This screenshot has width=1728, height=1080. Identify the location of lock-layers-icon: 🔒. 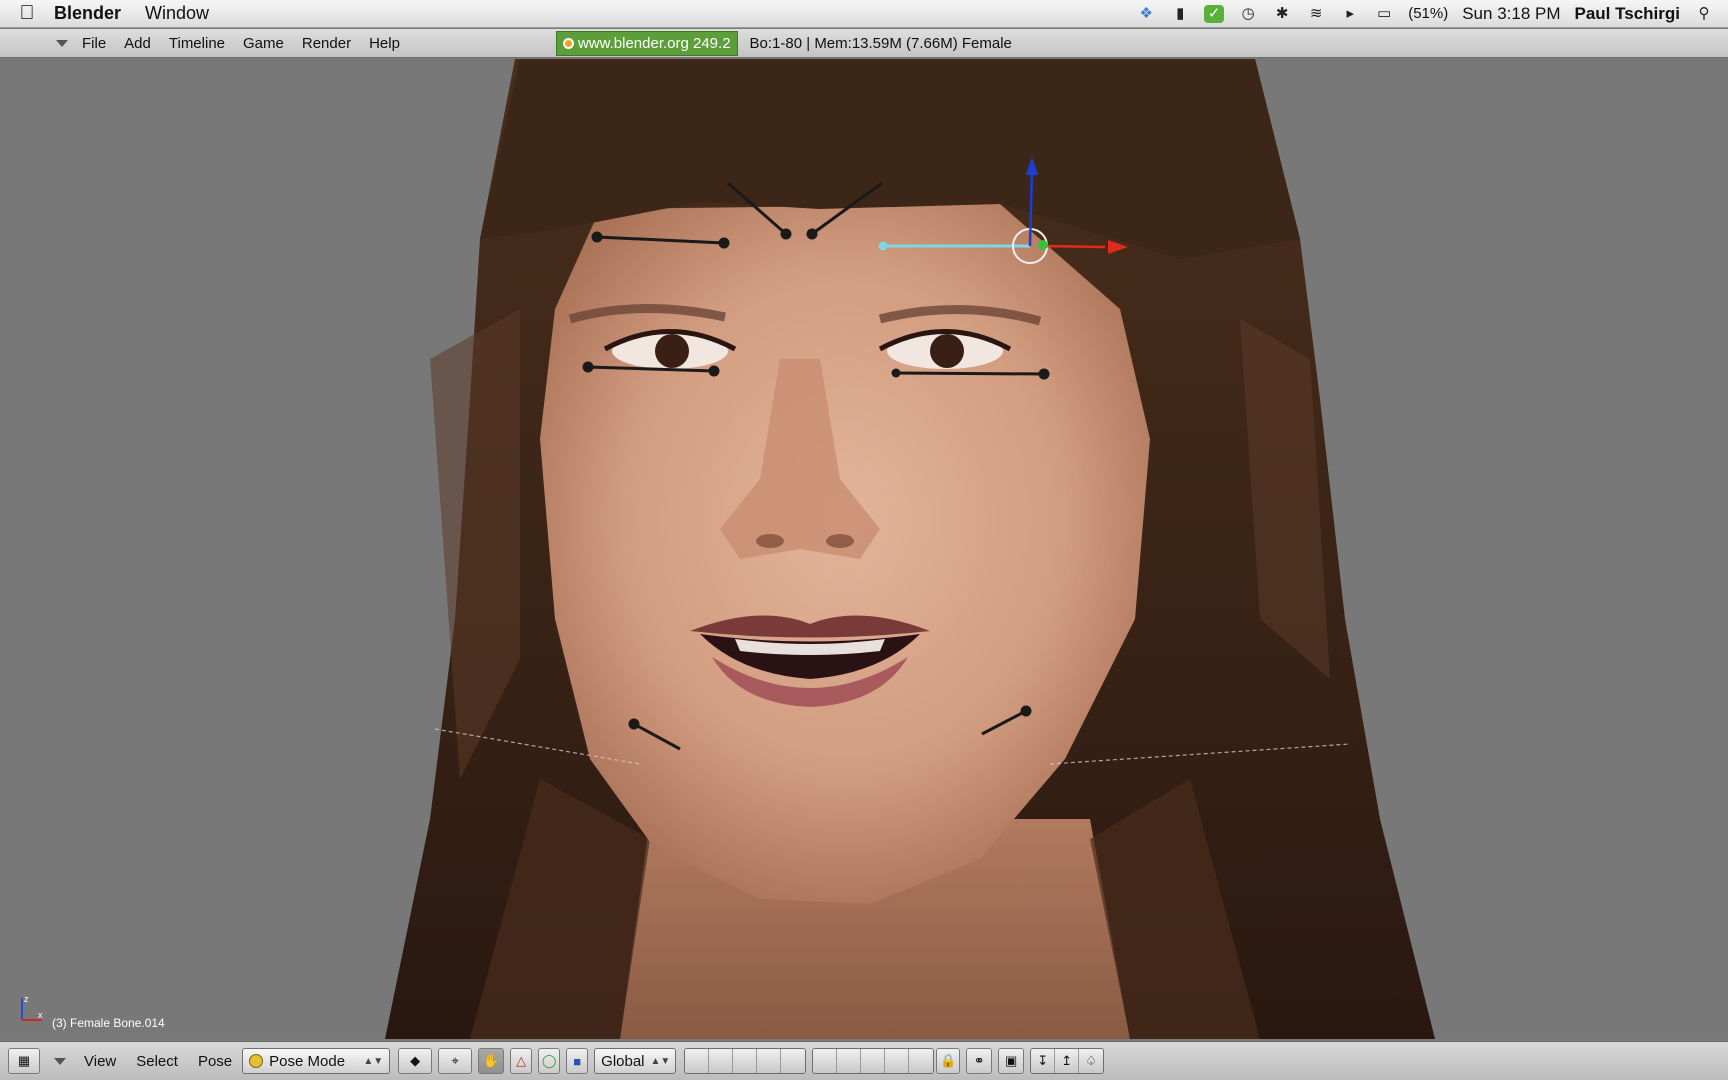
(948, 1061).